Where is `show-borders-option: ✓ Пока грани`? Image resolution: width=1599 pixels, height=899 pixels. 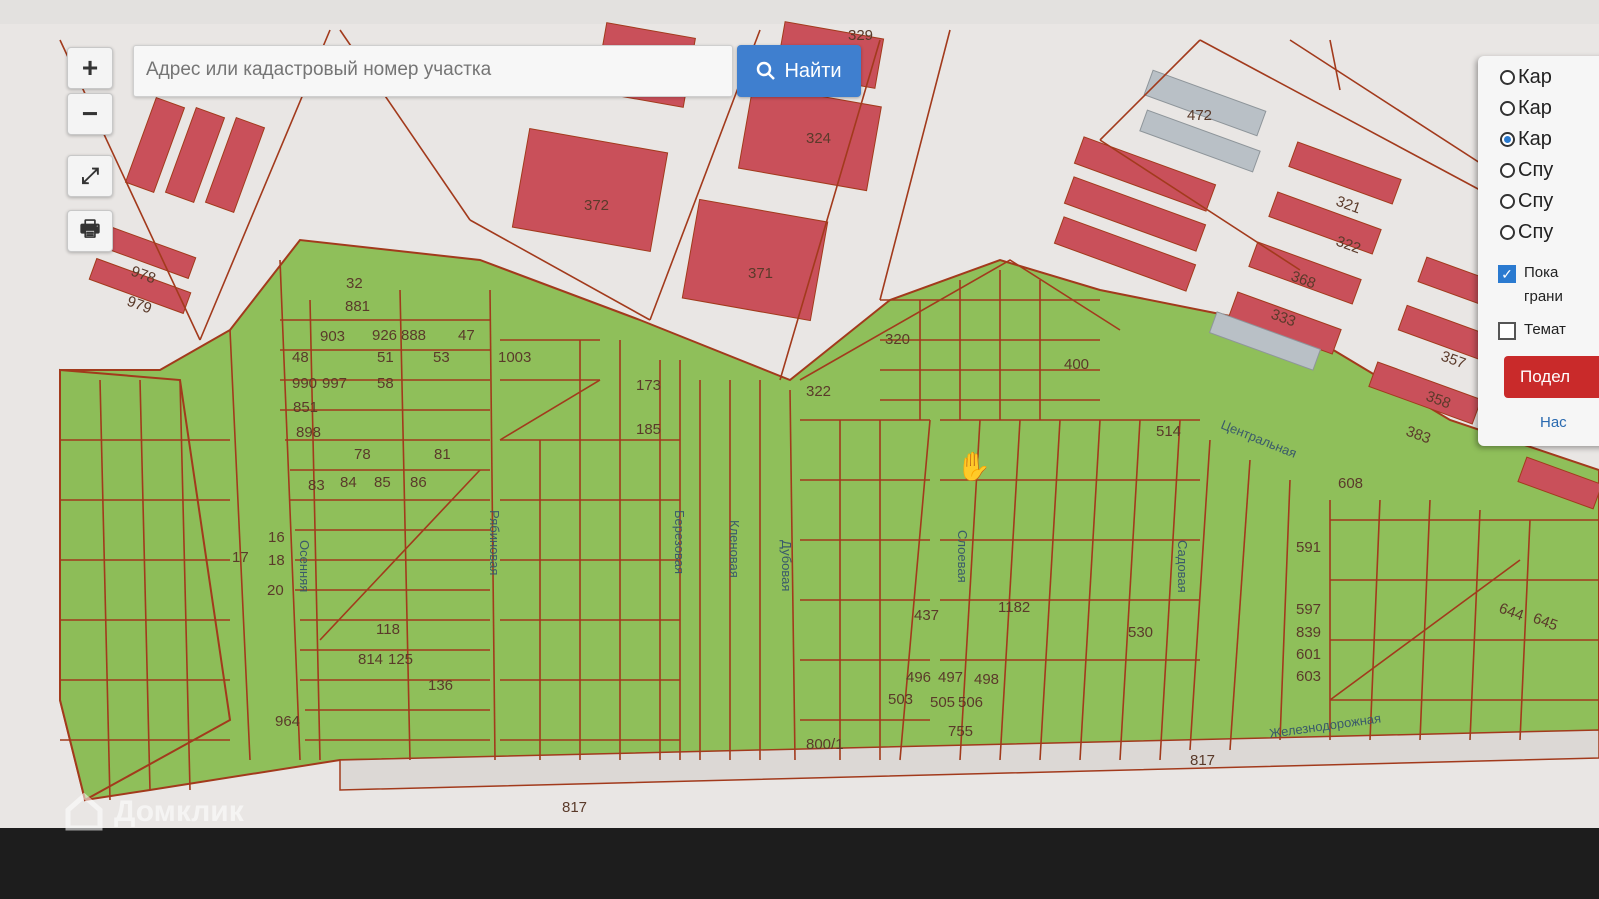
show-borders-option: ✓ Пока грани is located at coordinates (1531, 285).